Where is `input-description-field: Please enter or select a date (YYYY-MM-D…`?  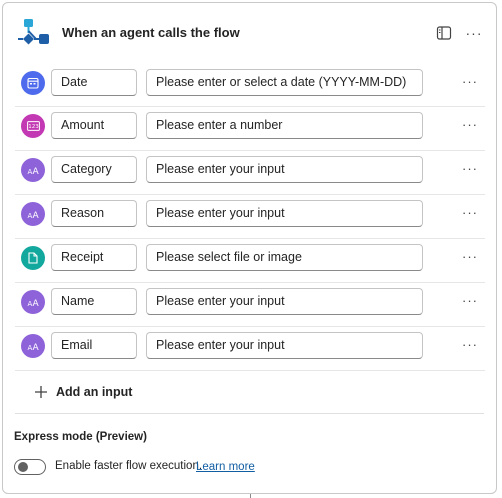 input-description-field: Please enter or select a date (YYYY-MM-D… is located at coordinates (284, 82).